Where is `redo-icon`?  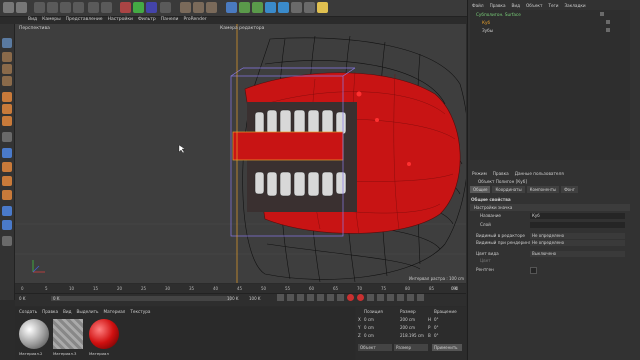
redo-icon is located at coordinates (21, 7).